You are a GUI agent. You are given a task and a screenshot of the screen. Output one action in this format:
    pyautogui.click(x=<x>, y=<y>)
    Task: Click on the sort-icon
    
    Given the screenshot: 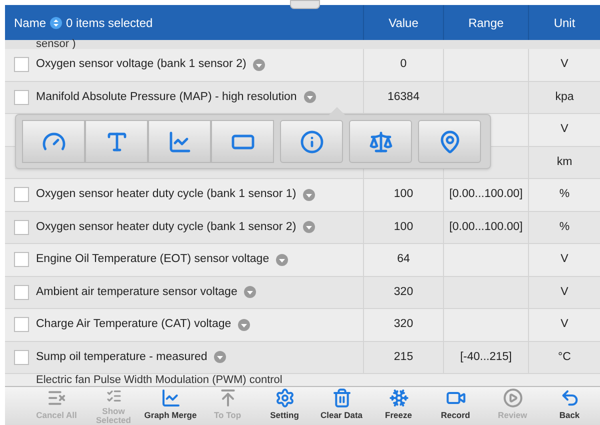 What is the action you would take?
    pyautogui.click(x=56, y=22)
    